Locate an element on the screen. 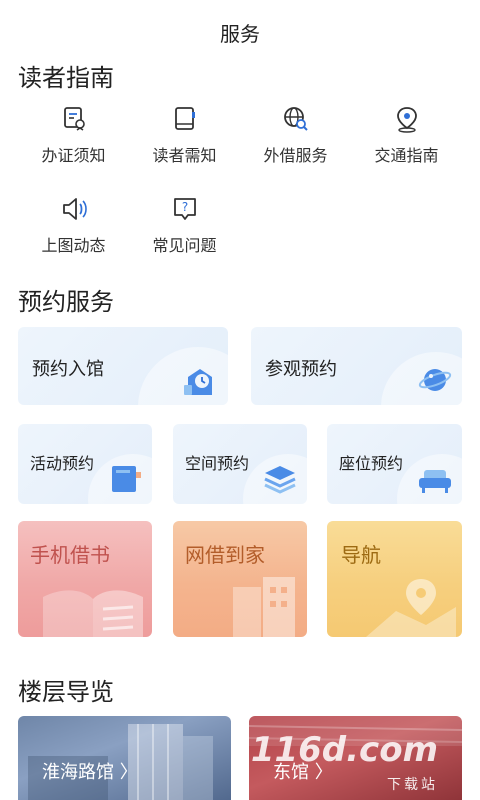 The image size is (480, 800). guide-item-lending: 外借服务 is located at coordinates (295, 135).